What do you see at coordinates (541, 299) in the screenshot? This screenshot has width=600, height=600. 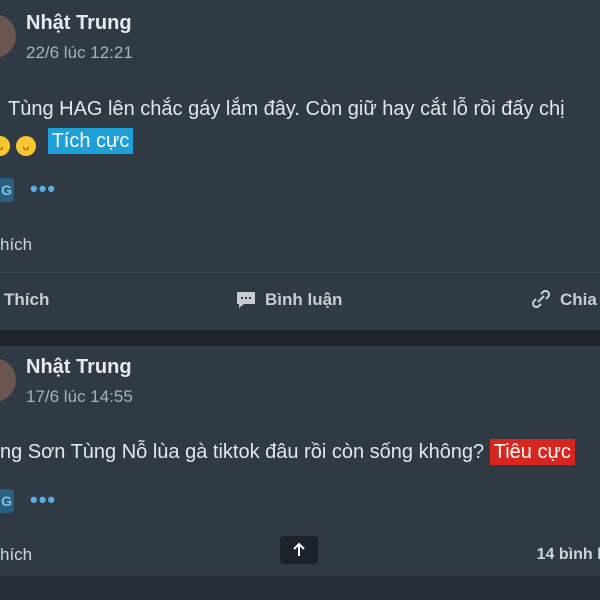 I see `share-icon` at bounding box center [541, 299].